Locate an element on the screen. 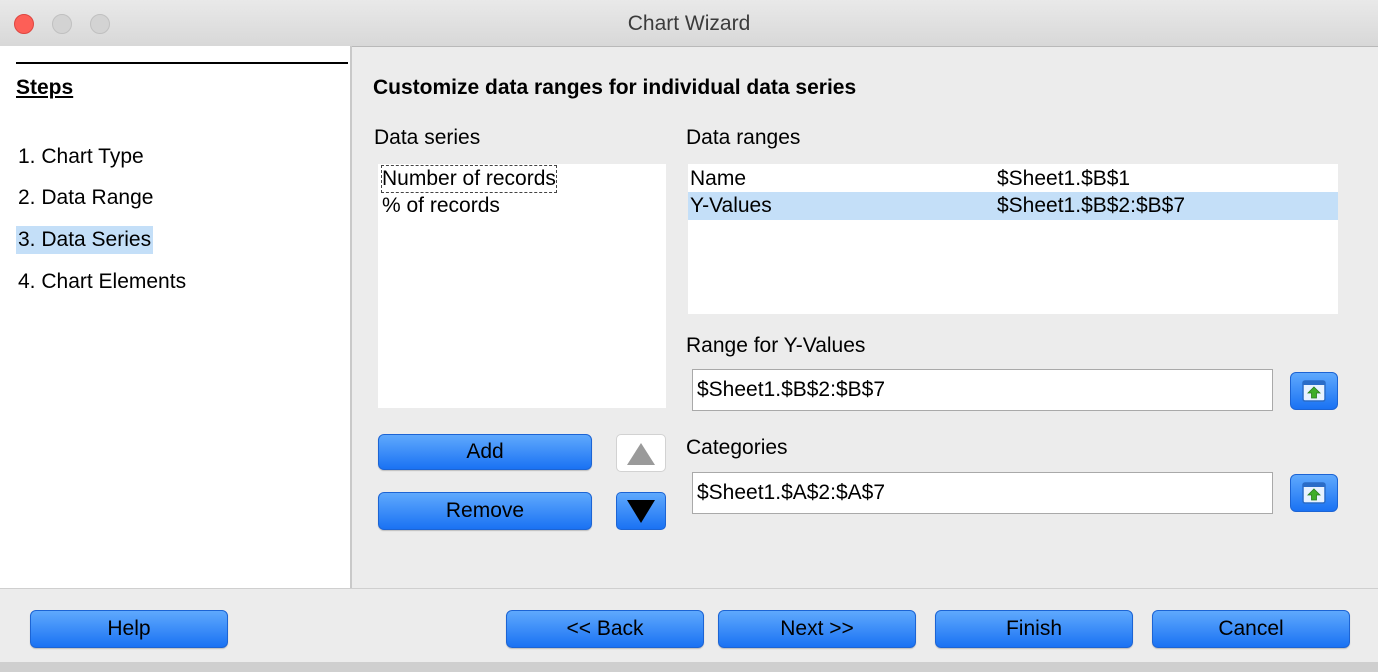 The height and width of the screenshot is (672, 1378). add-series-button: Add is located at coordinates (485, 452).